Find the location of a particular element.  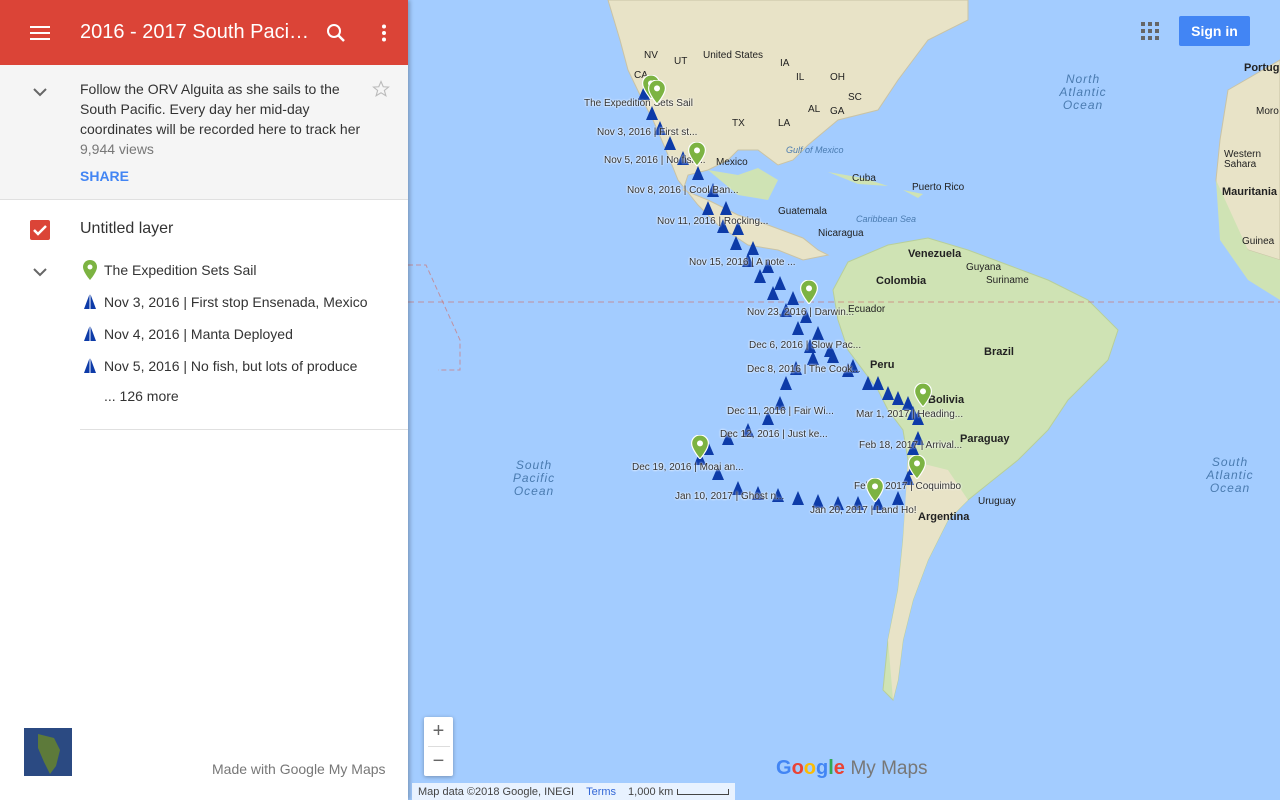

map-place-label: Caribbean Sea is located at coordinates (886, 219).